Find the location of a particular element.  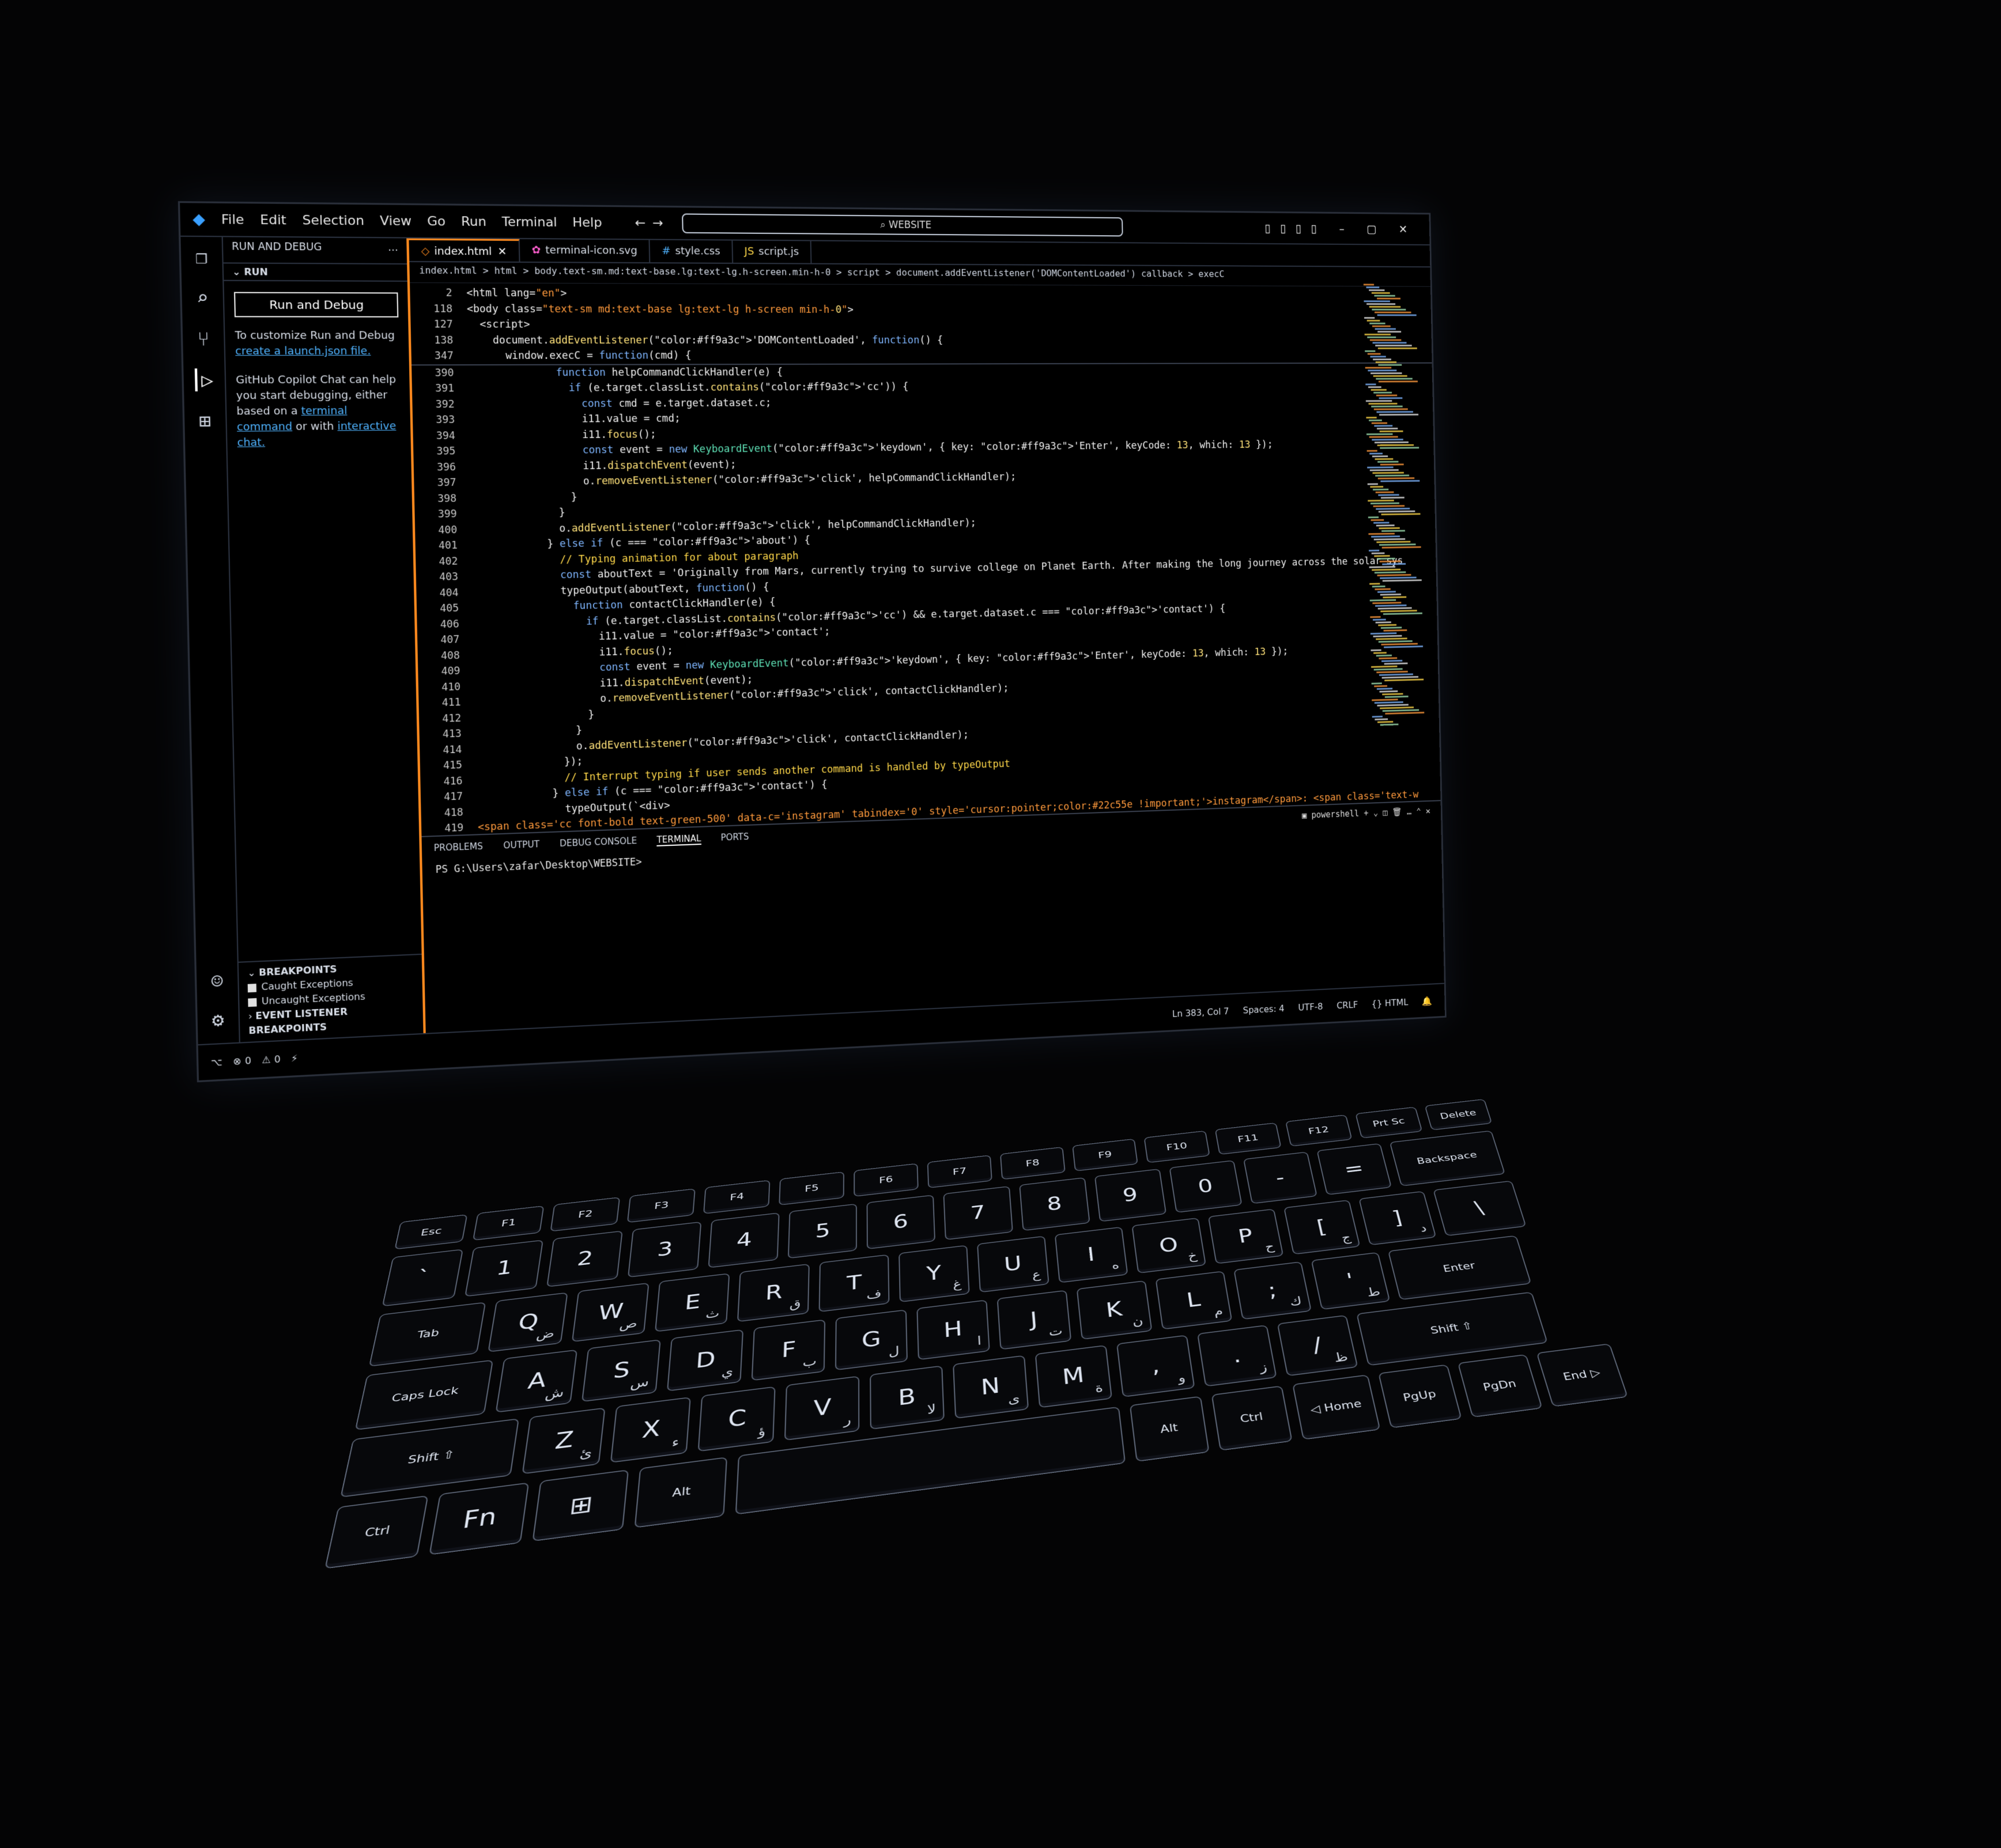

tab-debug-console: DEBUG CONSOLE is located at coordinates (599, 843).